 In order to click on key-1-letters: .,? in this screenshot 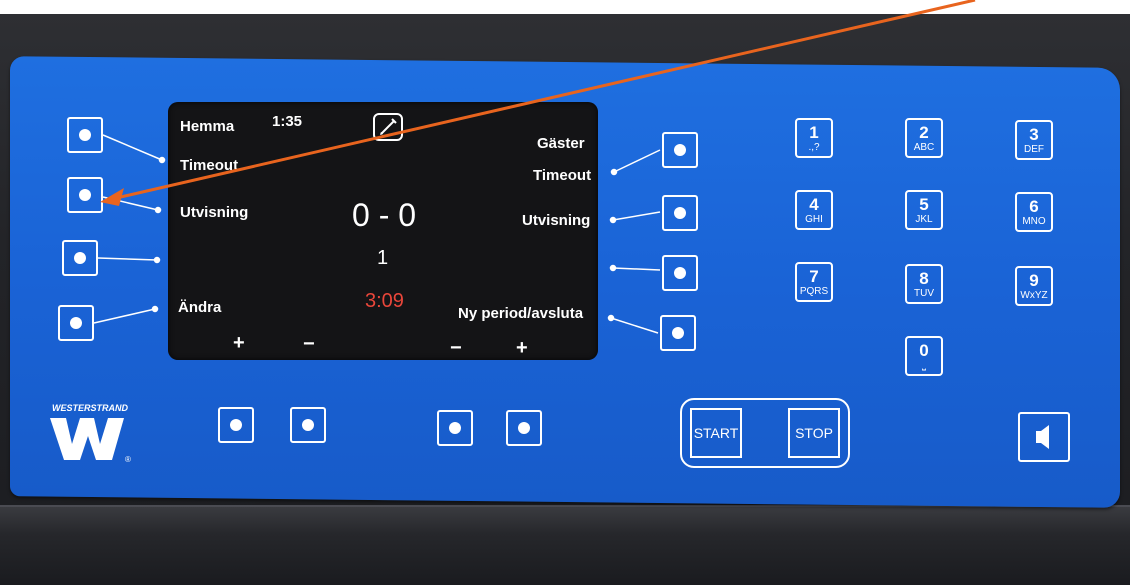, I will do `click(814, 147)`.